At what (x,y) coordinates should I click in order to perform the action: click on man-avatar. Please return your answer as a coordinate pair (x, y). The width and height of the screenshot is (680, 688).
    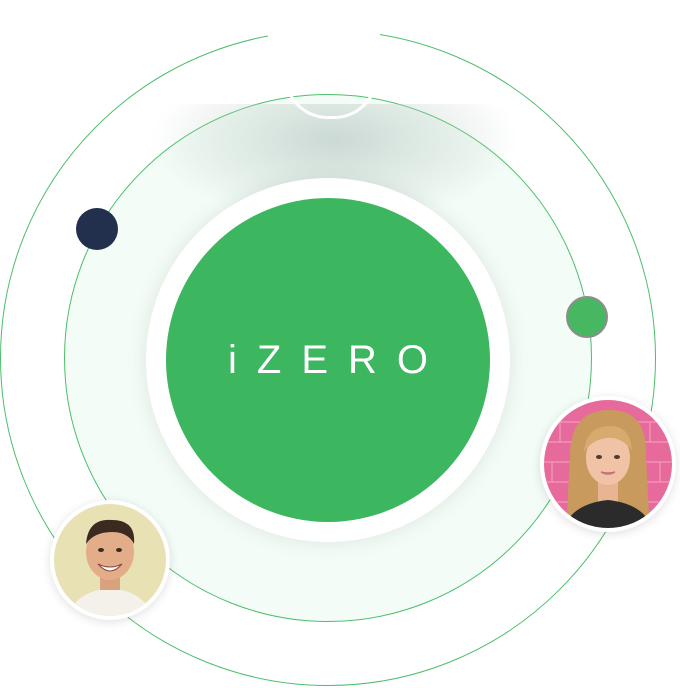
    Looking at the image, I should click on (110, 560).